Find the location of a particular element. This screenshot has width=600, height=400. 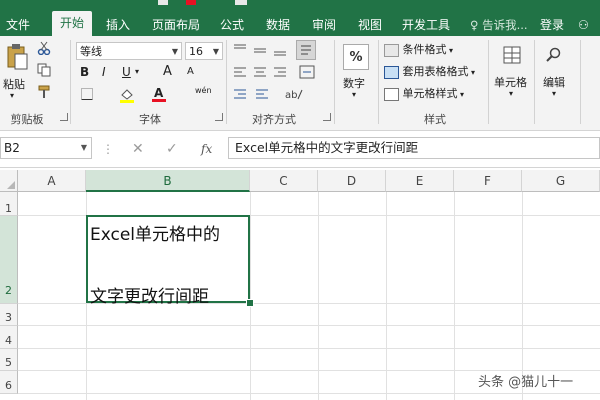

cell-styles-button: 单元格样式 ▾ is located at coordinates (424, 94).